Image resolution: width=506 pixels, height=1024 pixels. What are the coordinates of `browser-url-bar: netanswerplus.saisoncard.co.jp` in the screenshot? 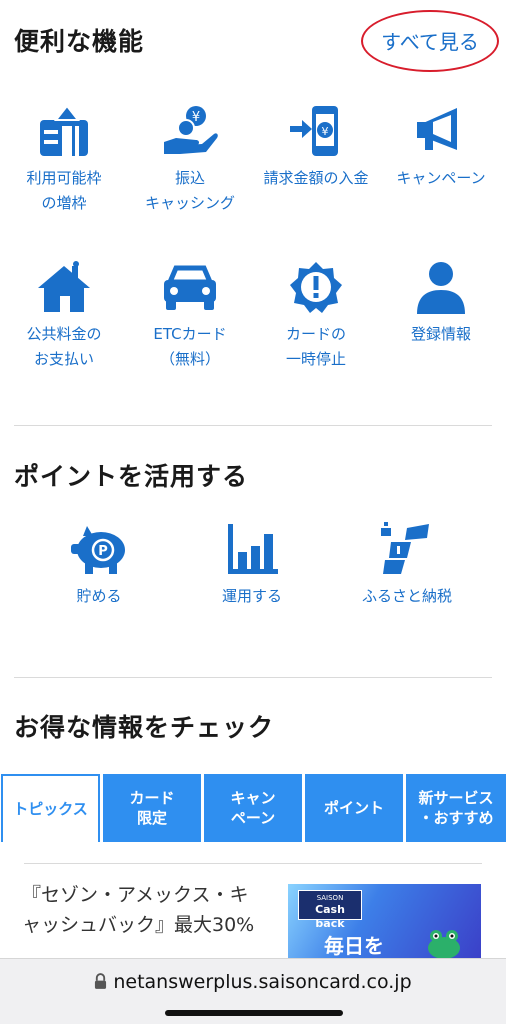 It's located at (253, 991).